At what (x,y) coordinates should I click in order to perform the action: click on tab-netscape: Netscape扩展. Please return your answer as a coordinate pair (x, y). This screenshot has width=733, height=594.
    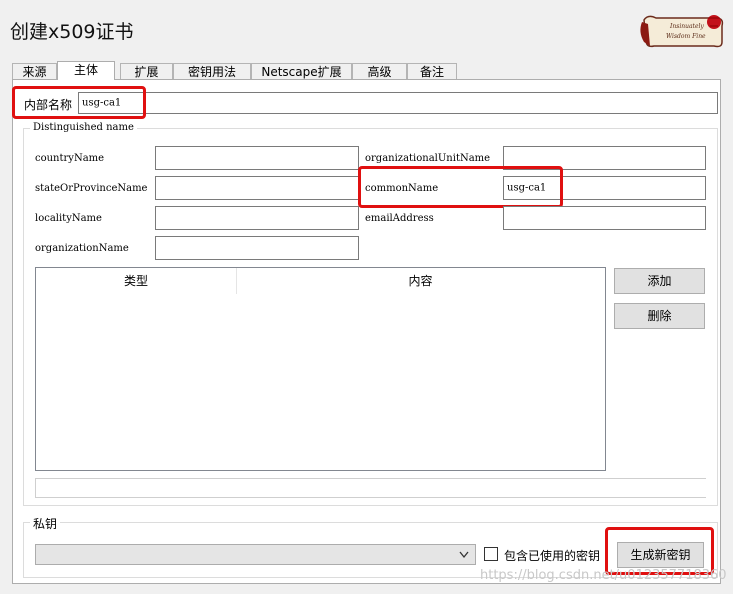
    Looking at the image, I should click on (301, 71).